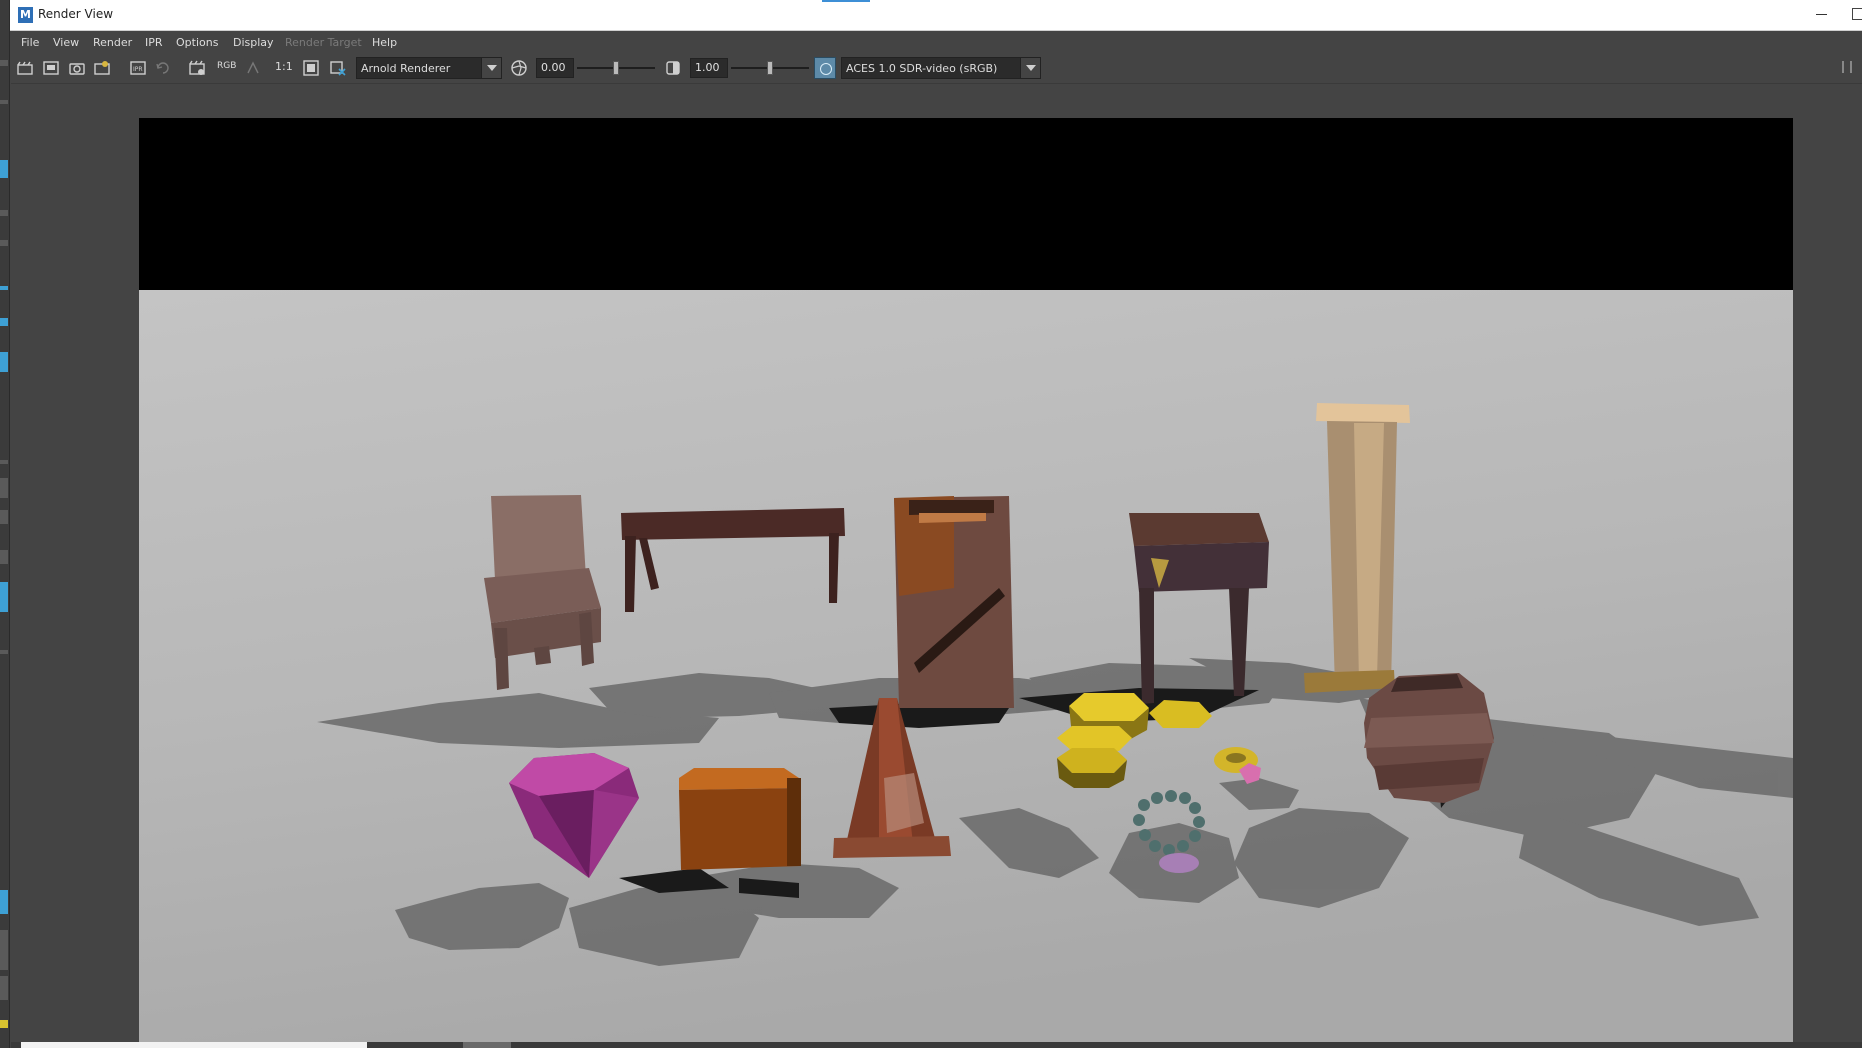  What do you see at coordinates (30, 42) in the screenshot?
I see `menu-file: File` at bounding box center [30, 42].